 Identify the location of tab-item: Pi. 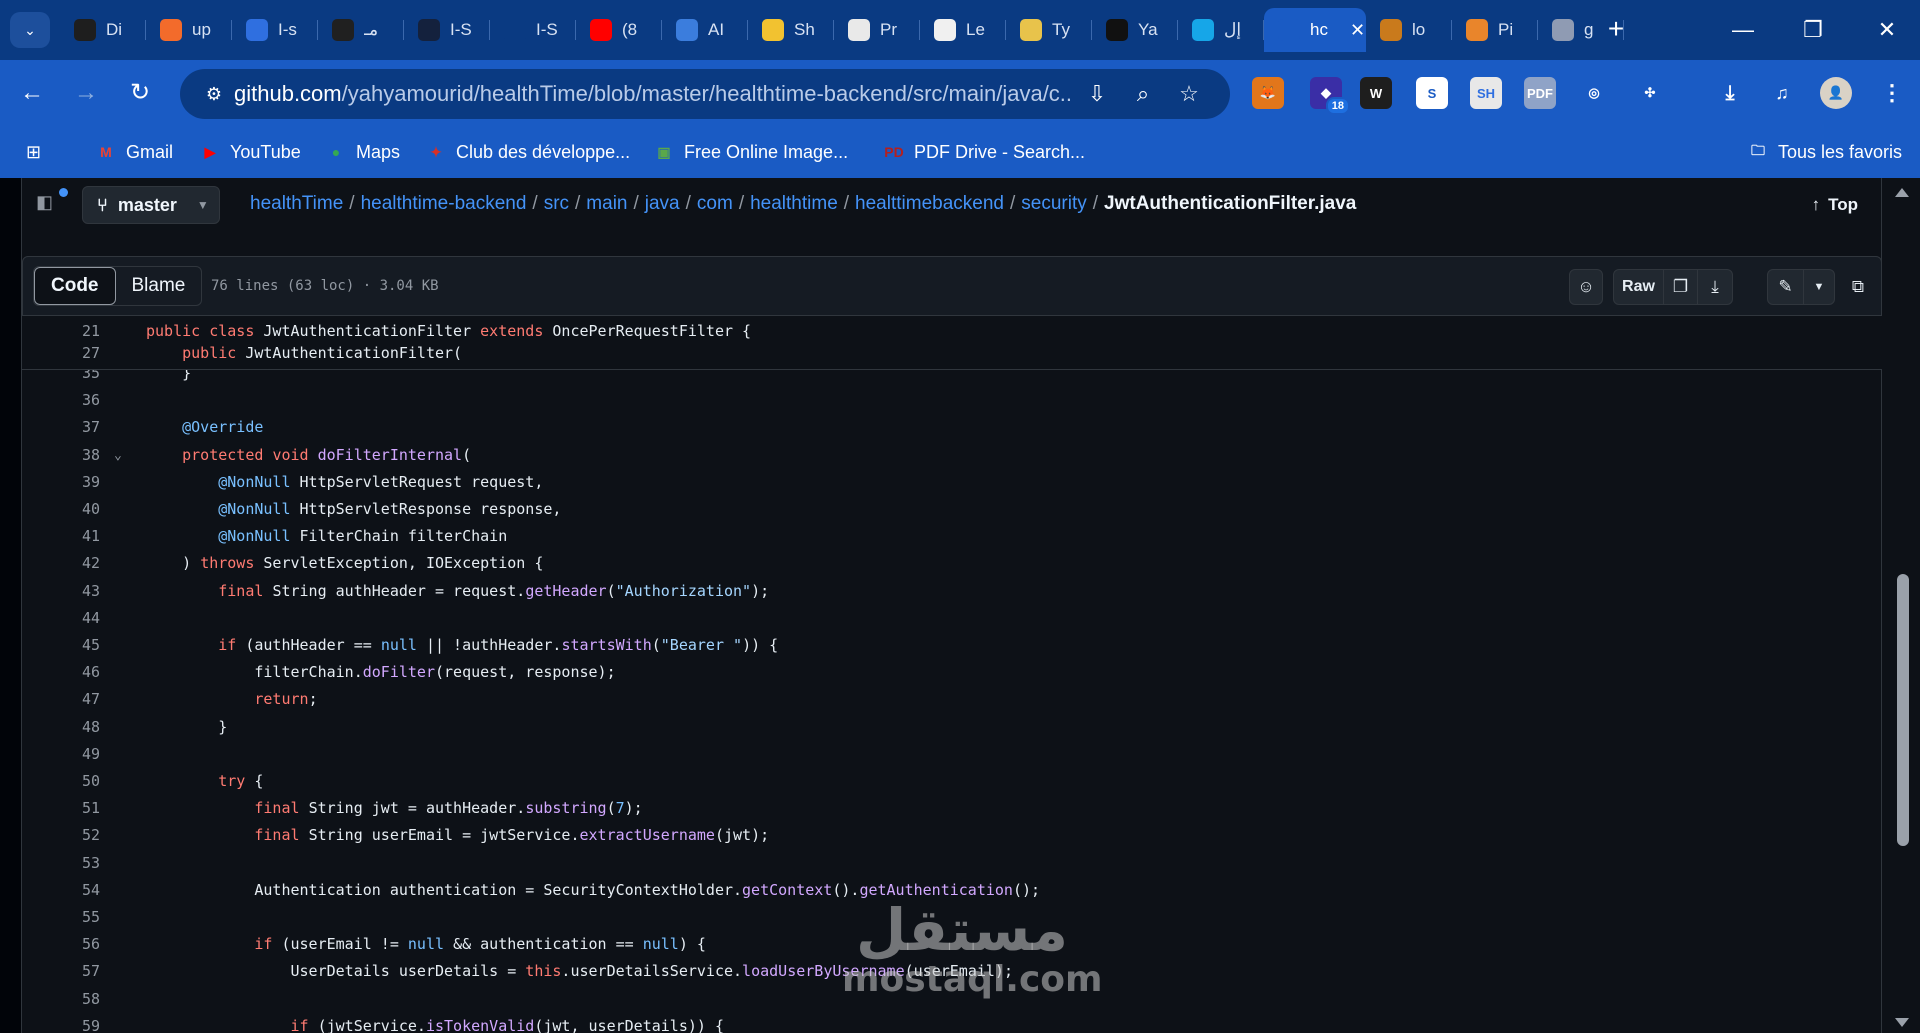
(1495, 30).